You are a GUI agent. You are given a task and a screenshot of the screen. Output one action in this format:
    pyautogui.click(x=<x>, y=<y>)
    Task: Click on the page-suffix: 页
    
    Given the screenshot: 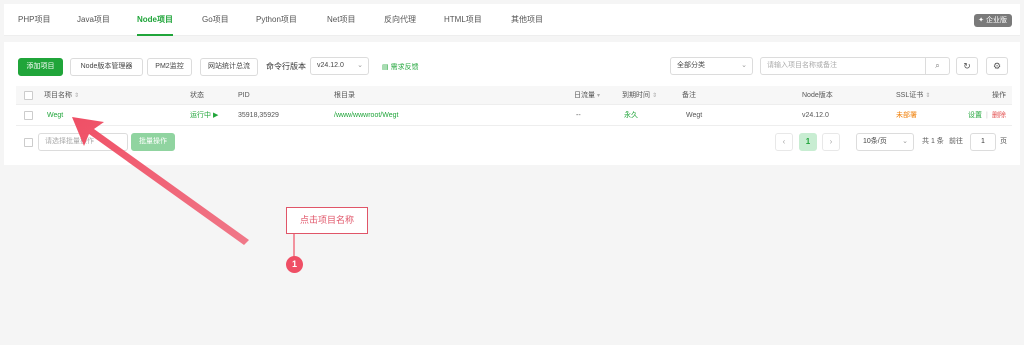 What is the action you would take?
    pyautogui.click(x=1003, y=141)
    